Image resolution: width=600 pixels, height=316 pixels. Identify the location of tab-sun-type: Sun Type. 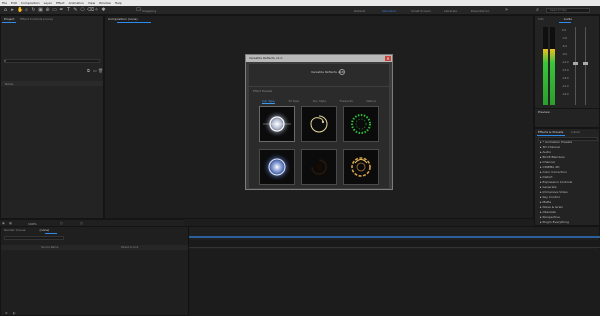
(268, 101).